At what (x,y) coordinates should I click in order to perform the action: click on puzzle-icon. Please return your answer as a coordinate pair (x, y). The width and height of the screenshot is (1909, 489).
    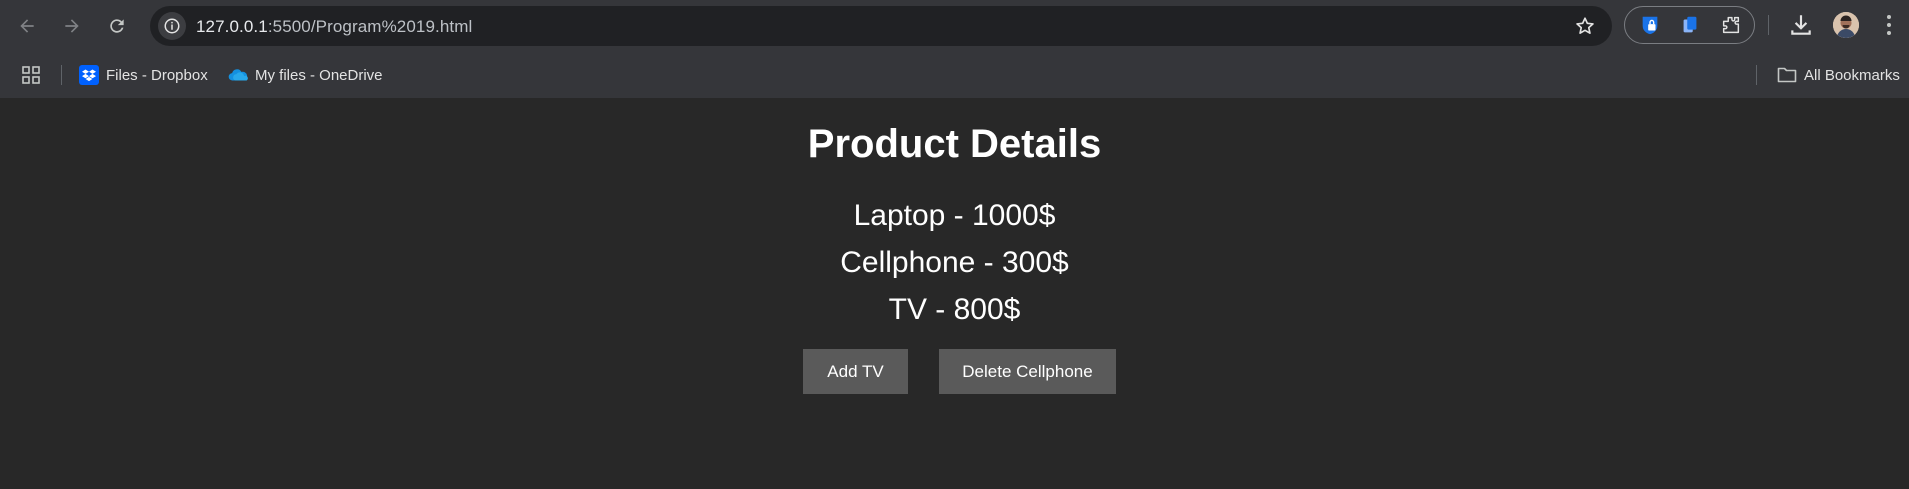
    Looking at the image, I should click on (1731, 25).